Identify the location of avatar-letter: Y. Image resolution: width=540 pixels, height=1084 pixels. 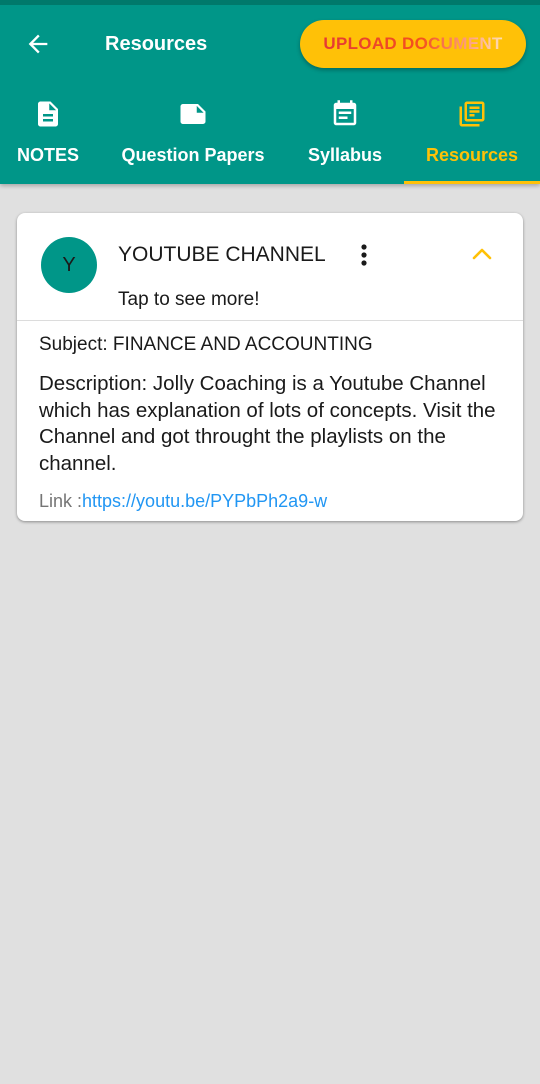
(69, 264).